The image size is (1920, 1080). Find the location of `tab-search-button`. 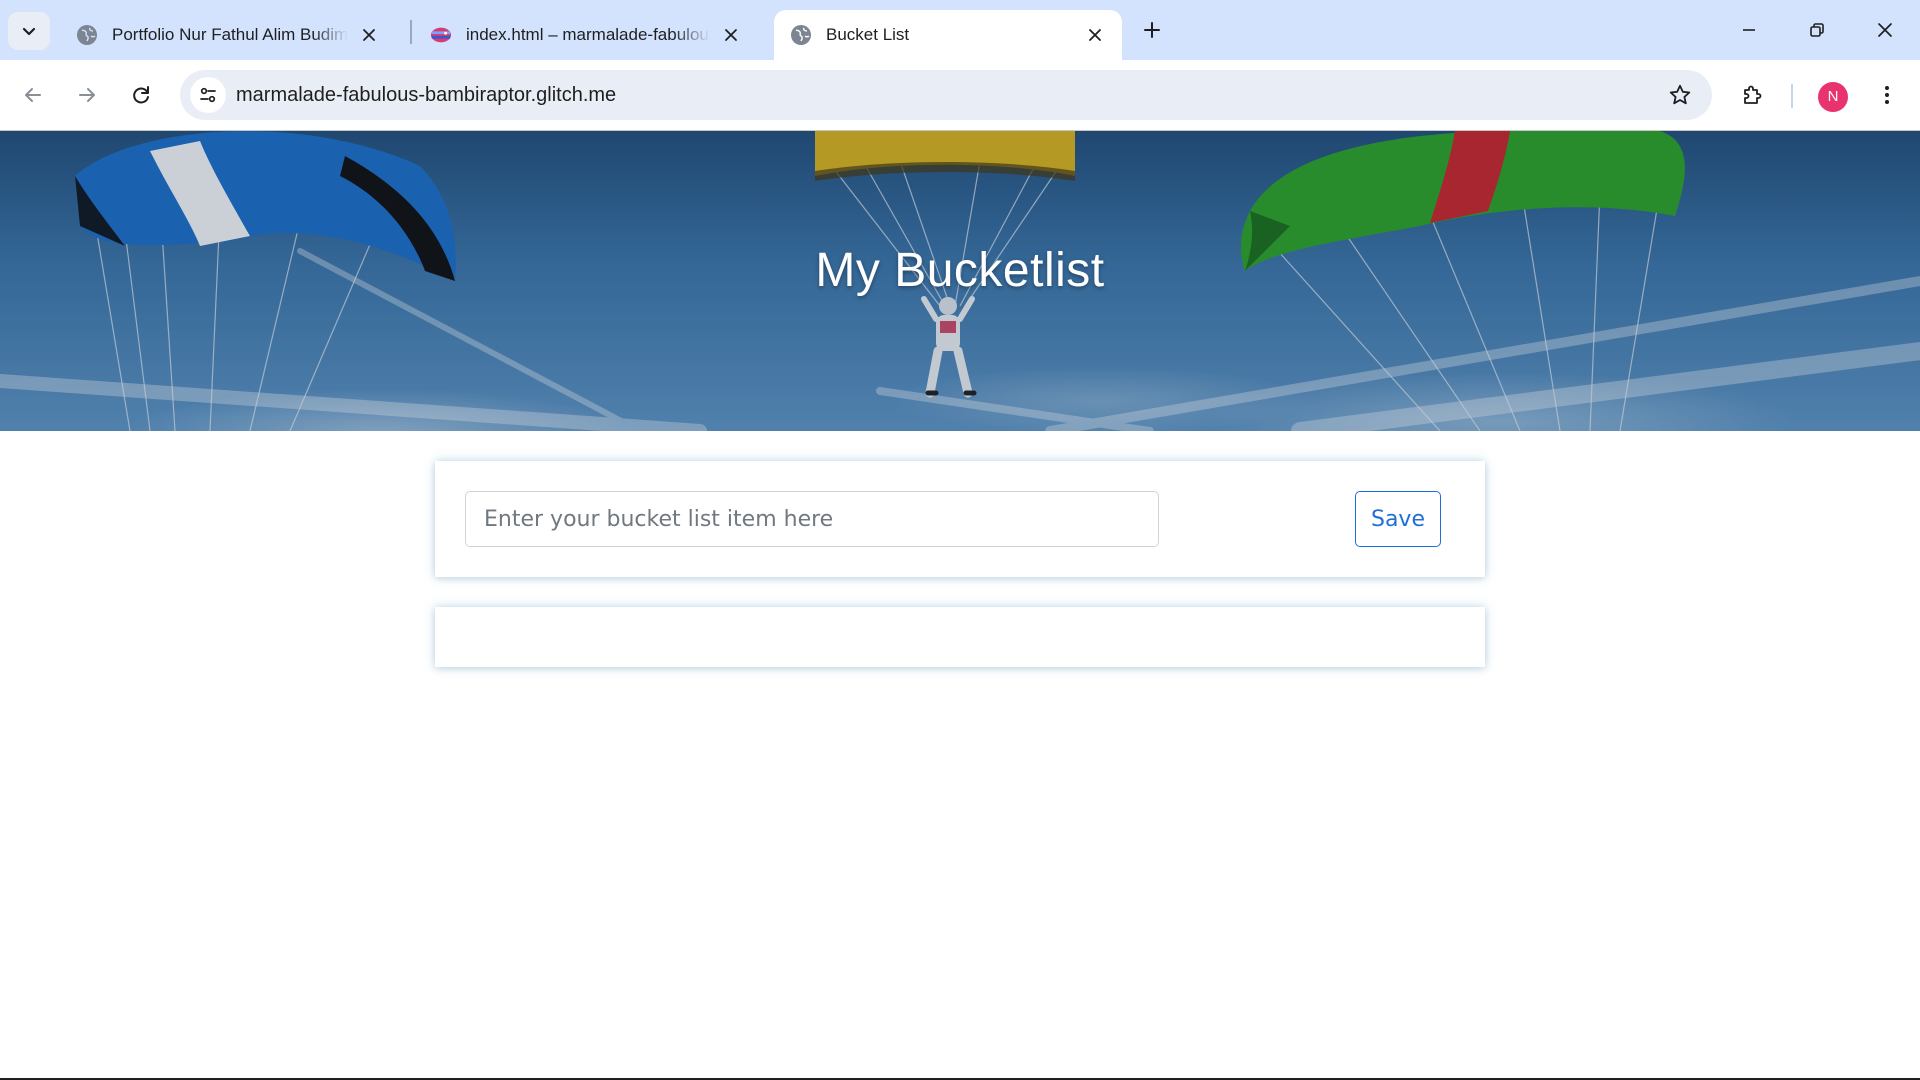

tab-search-button is located at coordinates (29, 31).